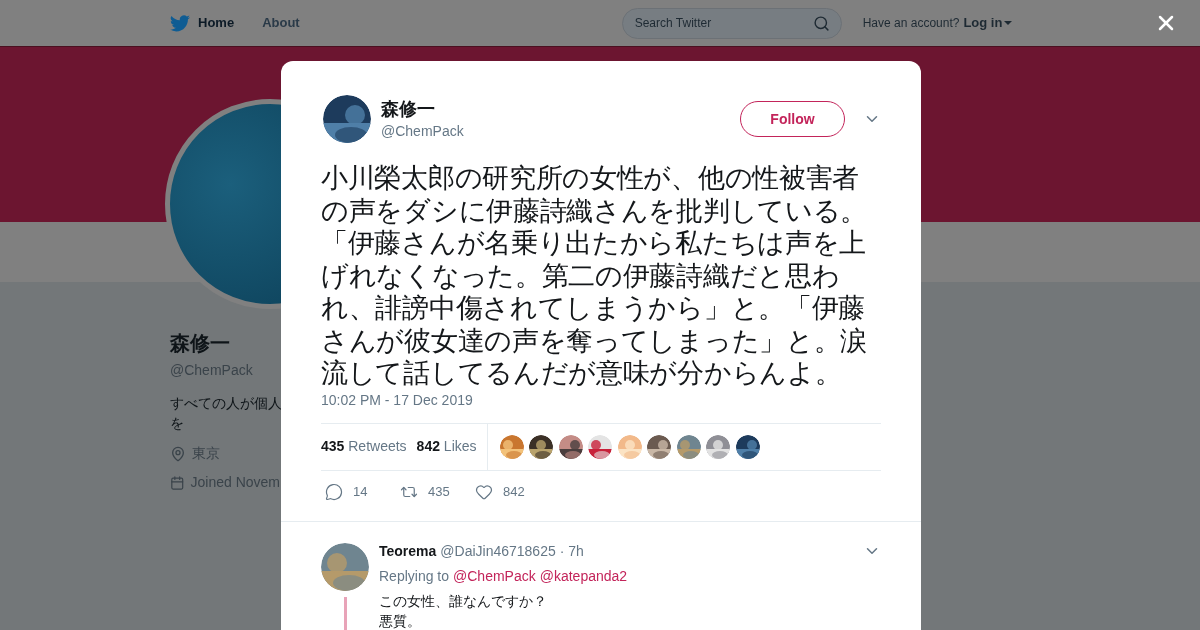  Describe the element at coordinates (400, 620) in the screenshot. I see `reply-text: 悪質。` at that location.